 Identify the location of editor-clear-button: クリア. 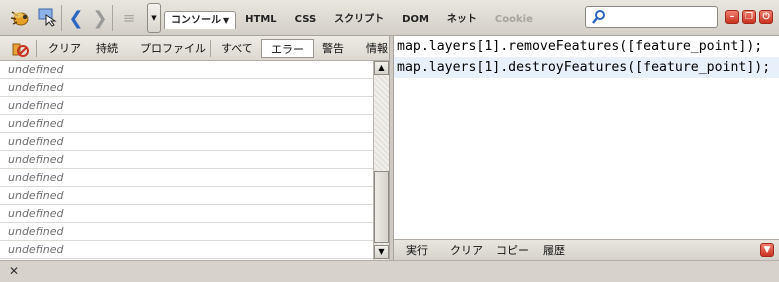
(466, 250).